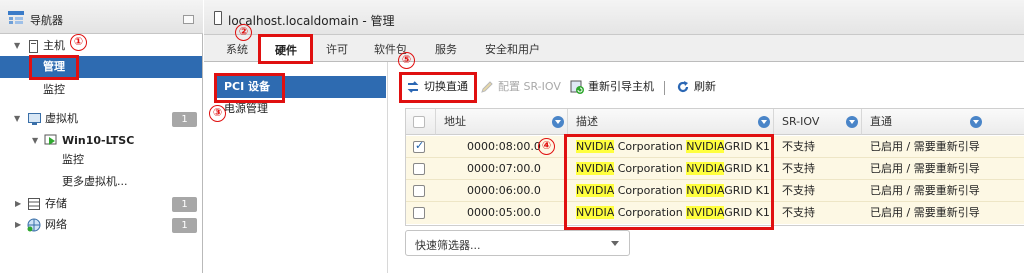 The width and height of the screenshot is (1024, 273). Describe the element at coordinates (101, 204) in the screenshot. I see `tree-item-storage: ▶ 存储 1` at that location.